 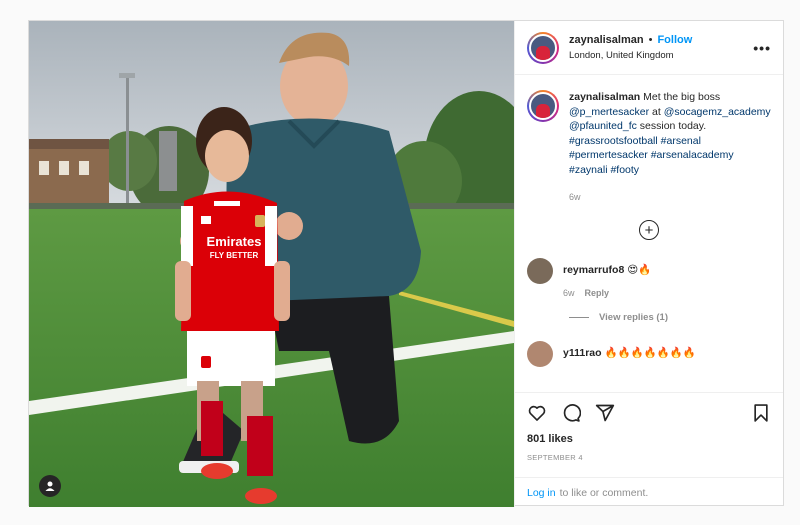 I want to click on shorts-crest, so click(x=206, y=362).